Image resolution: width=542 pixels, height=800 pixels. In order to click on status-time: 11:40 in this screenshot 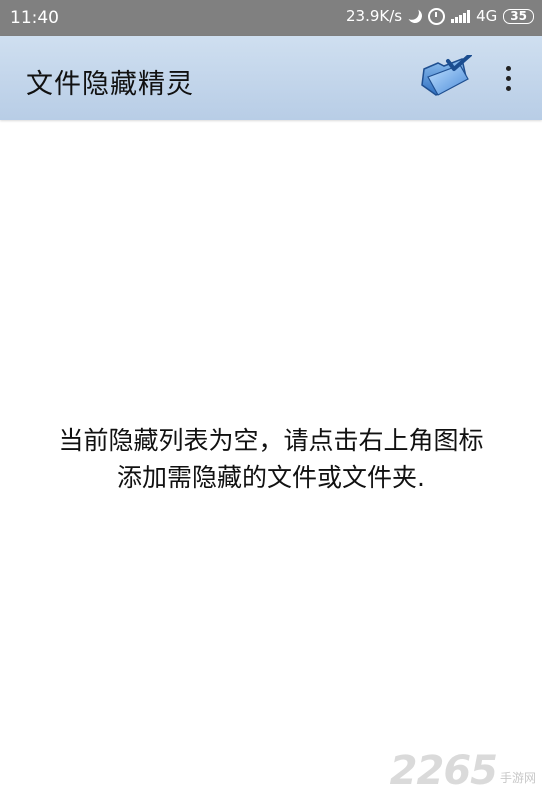, I will do `click(34, 18)`.